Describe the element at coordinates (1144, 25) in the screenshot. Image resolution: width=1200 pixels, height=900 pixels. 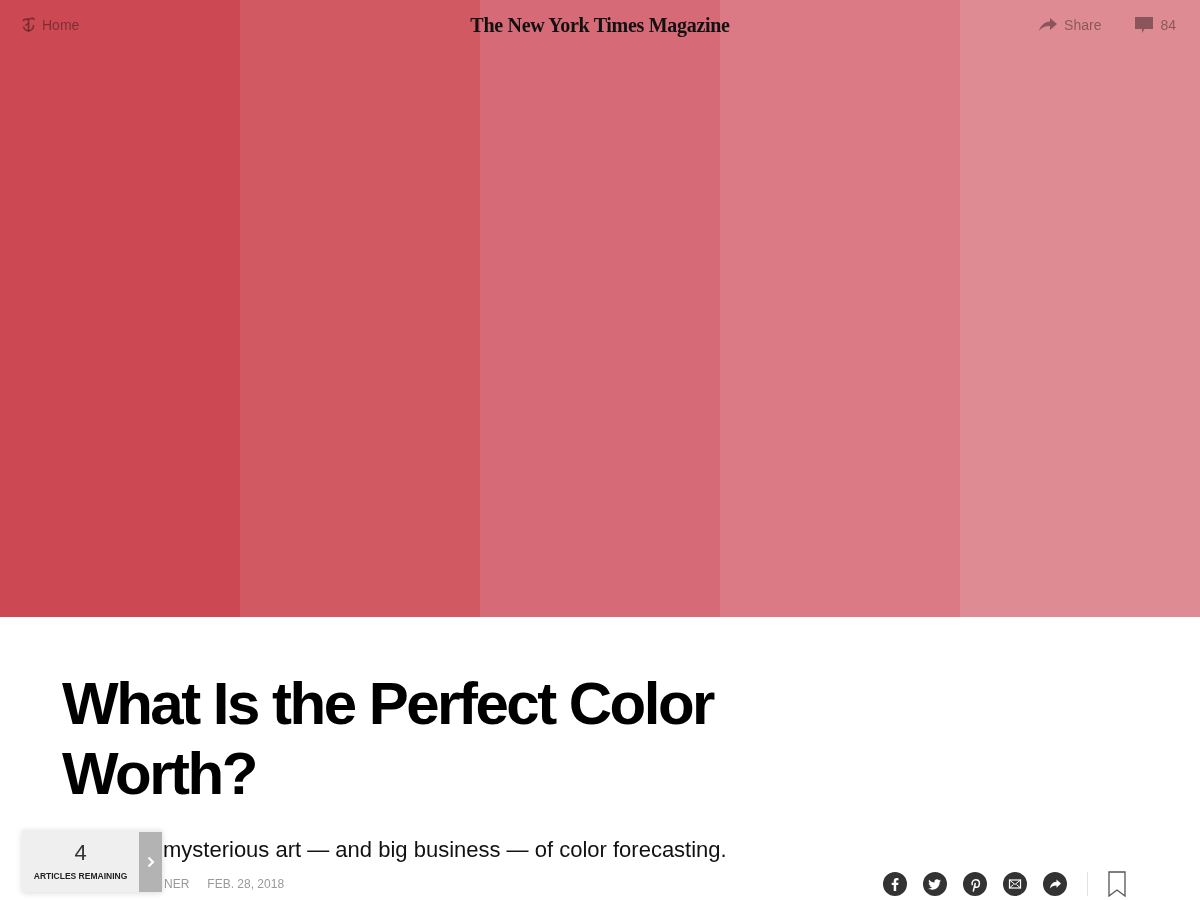
I see `comment-icon` at that location.